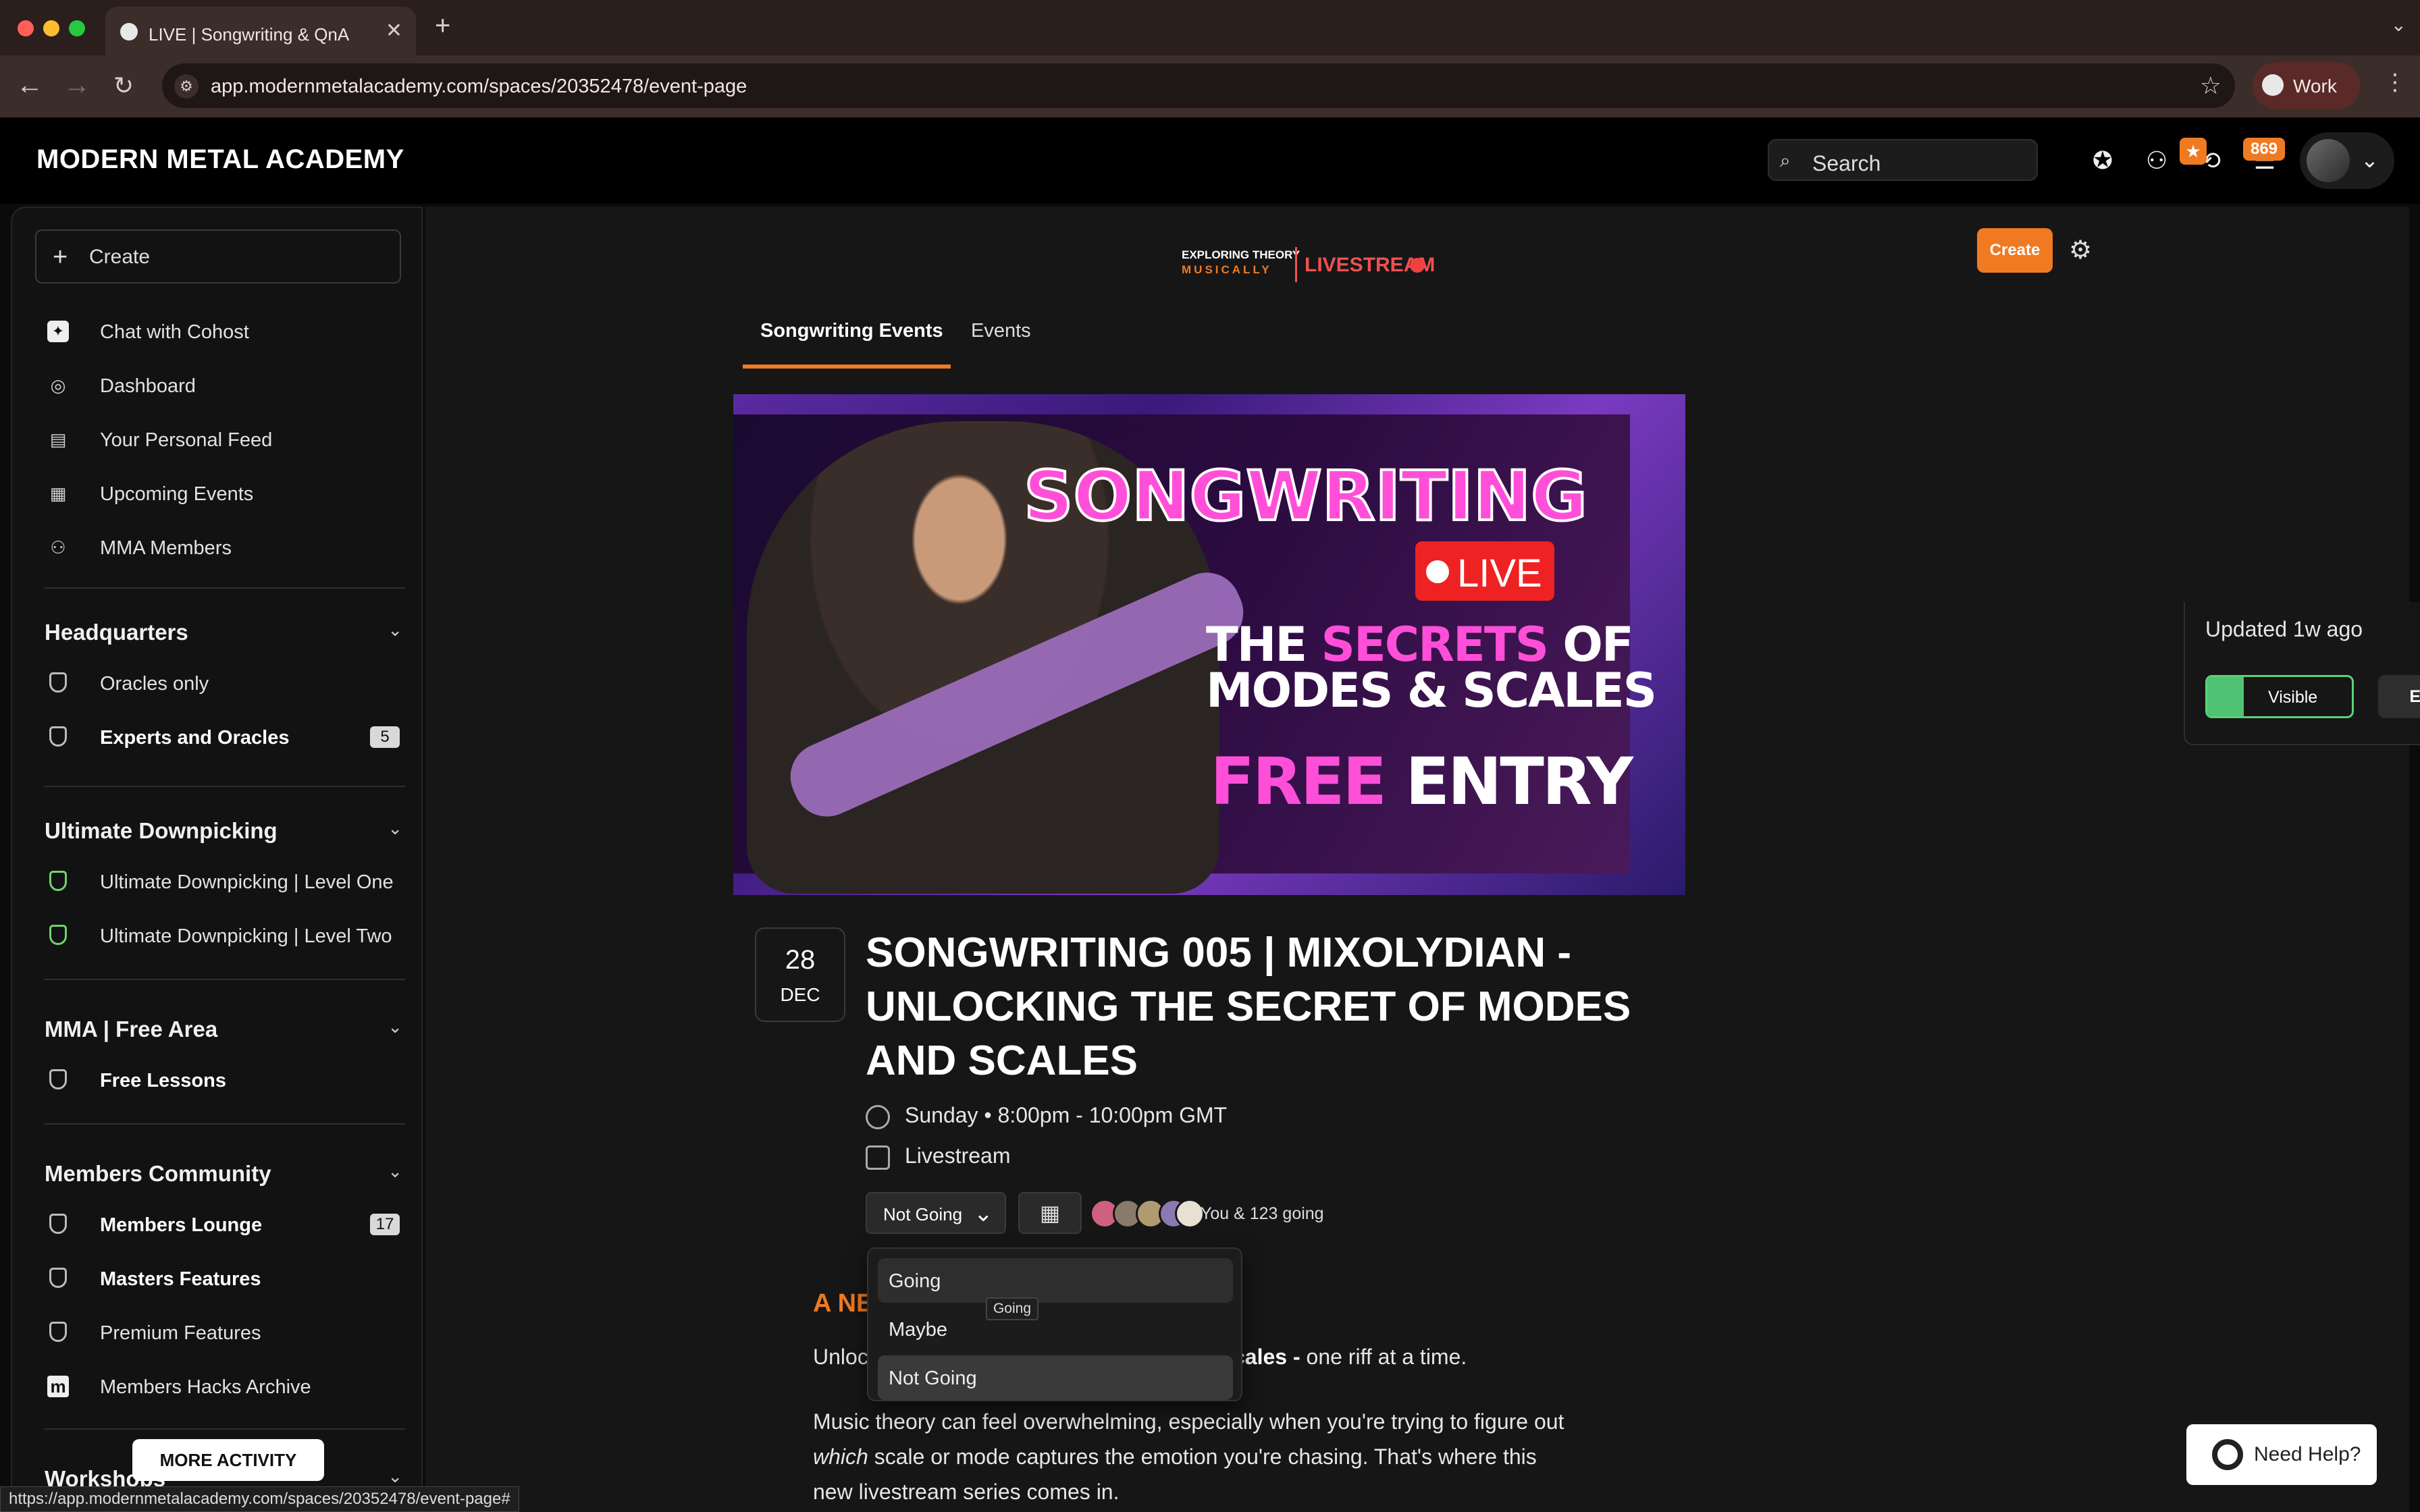 This screenshot has height=1512, width=2420. I want to click on new-tab-icon: +, so click(442, 26).